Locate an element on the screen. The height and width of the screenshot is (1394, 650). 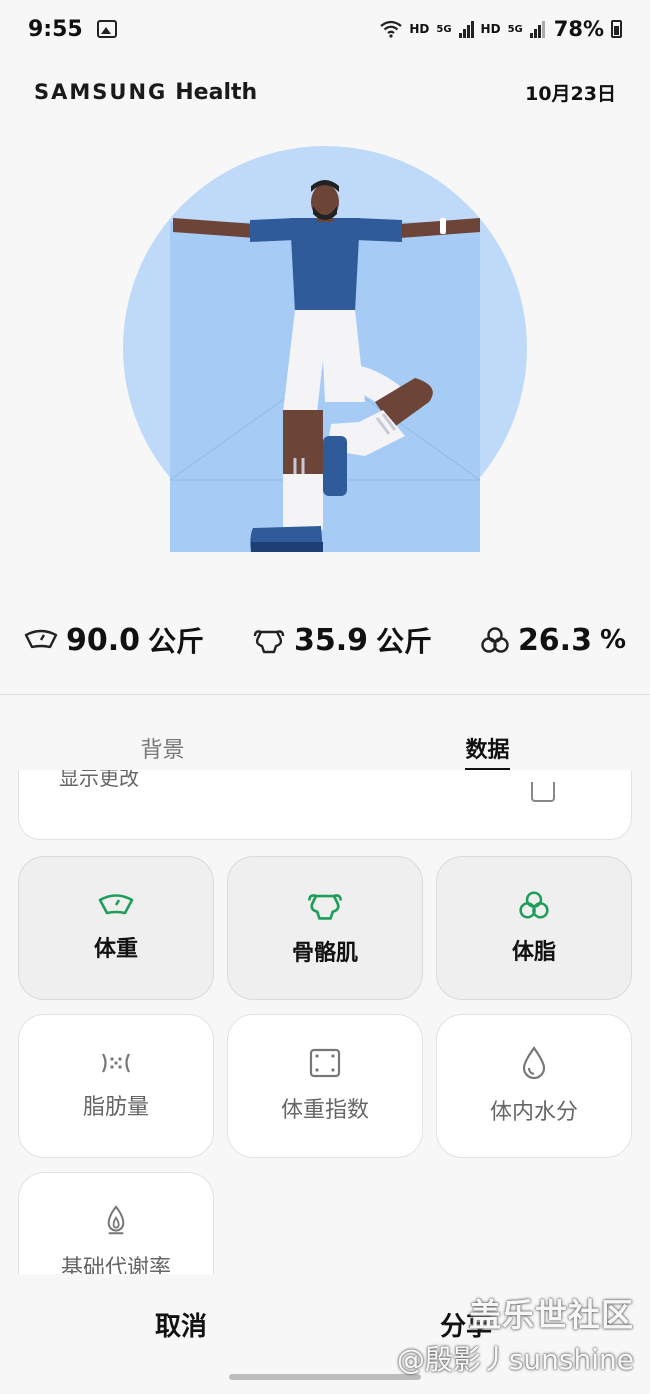
gallery-notification-icon is located at coordinates (106, 29).